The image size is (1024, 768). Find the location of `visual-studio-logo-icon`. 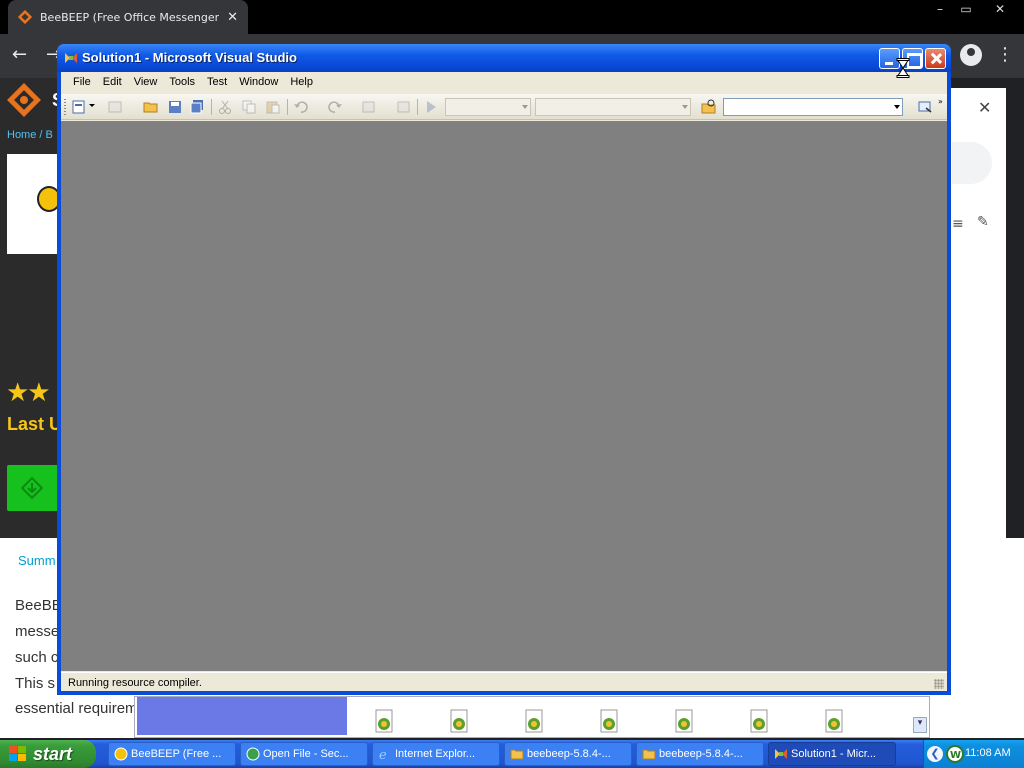

visual-studio-logo-icon is located at coordinates (781, 754).